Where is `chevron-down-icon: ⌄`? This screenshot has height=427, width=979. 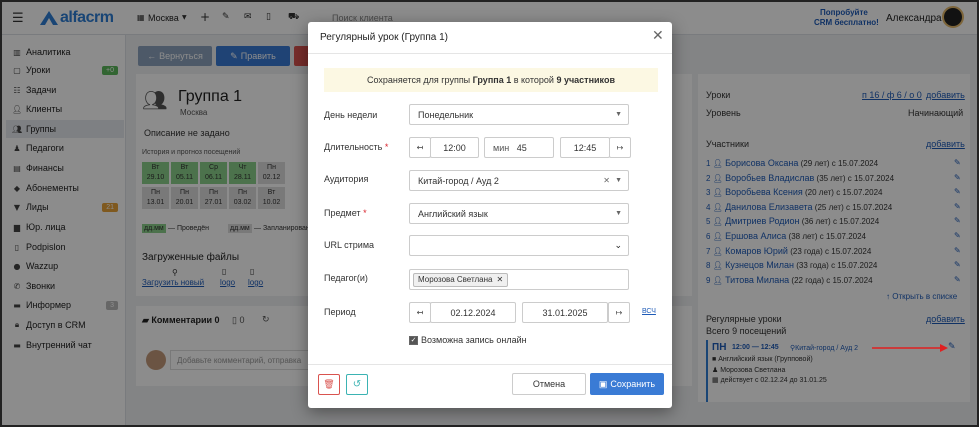 chevron-down-icon: ⌄ is located at coordinates (618, 245).